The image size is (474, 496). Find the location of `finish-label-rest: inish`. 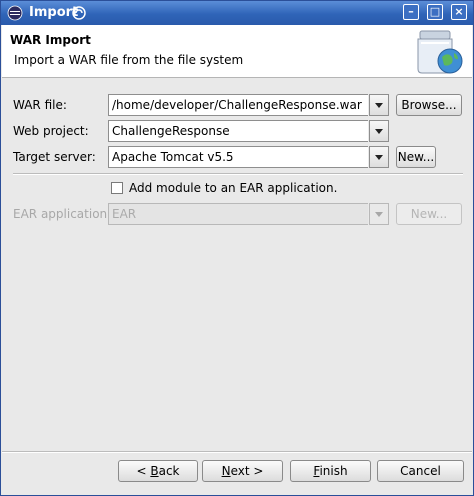

finish-label-rest: inish is located at coordinates (333, 471).